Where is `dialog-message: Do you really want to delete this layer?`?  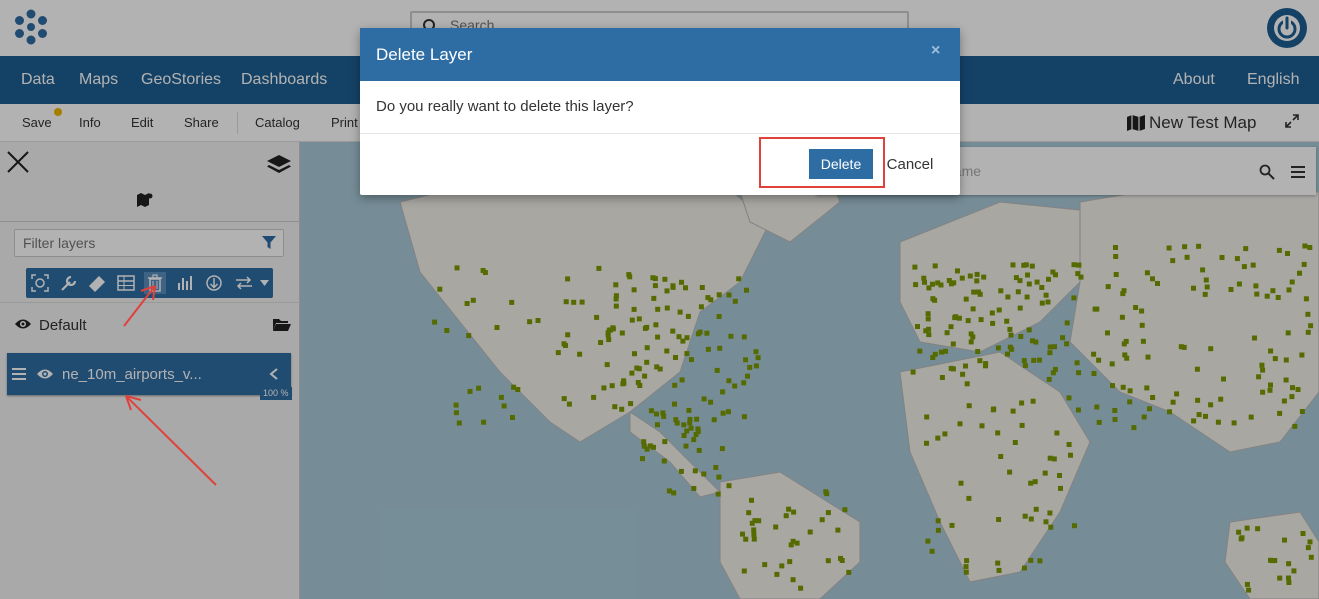
dialog-message: Do you really want to delete this layer? is located at coordinates (505, 106).